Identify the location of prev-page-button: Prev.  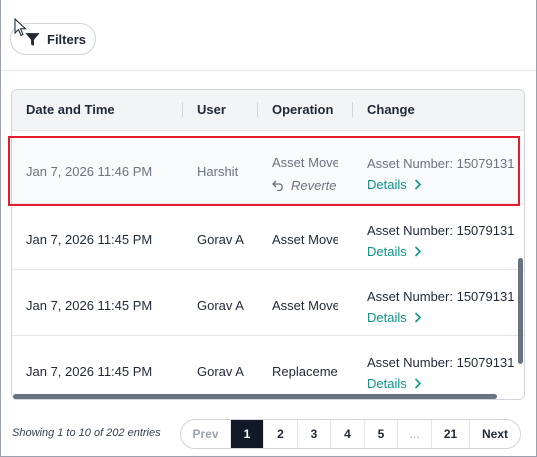
(206, 434).